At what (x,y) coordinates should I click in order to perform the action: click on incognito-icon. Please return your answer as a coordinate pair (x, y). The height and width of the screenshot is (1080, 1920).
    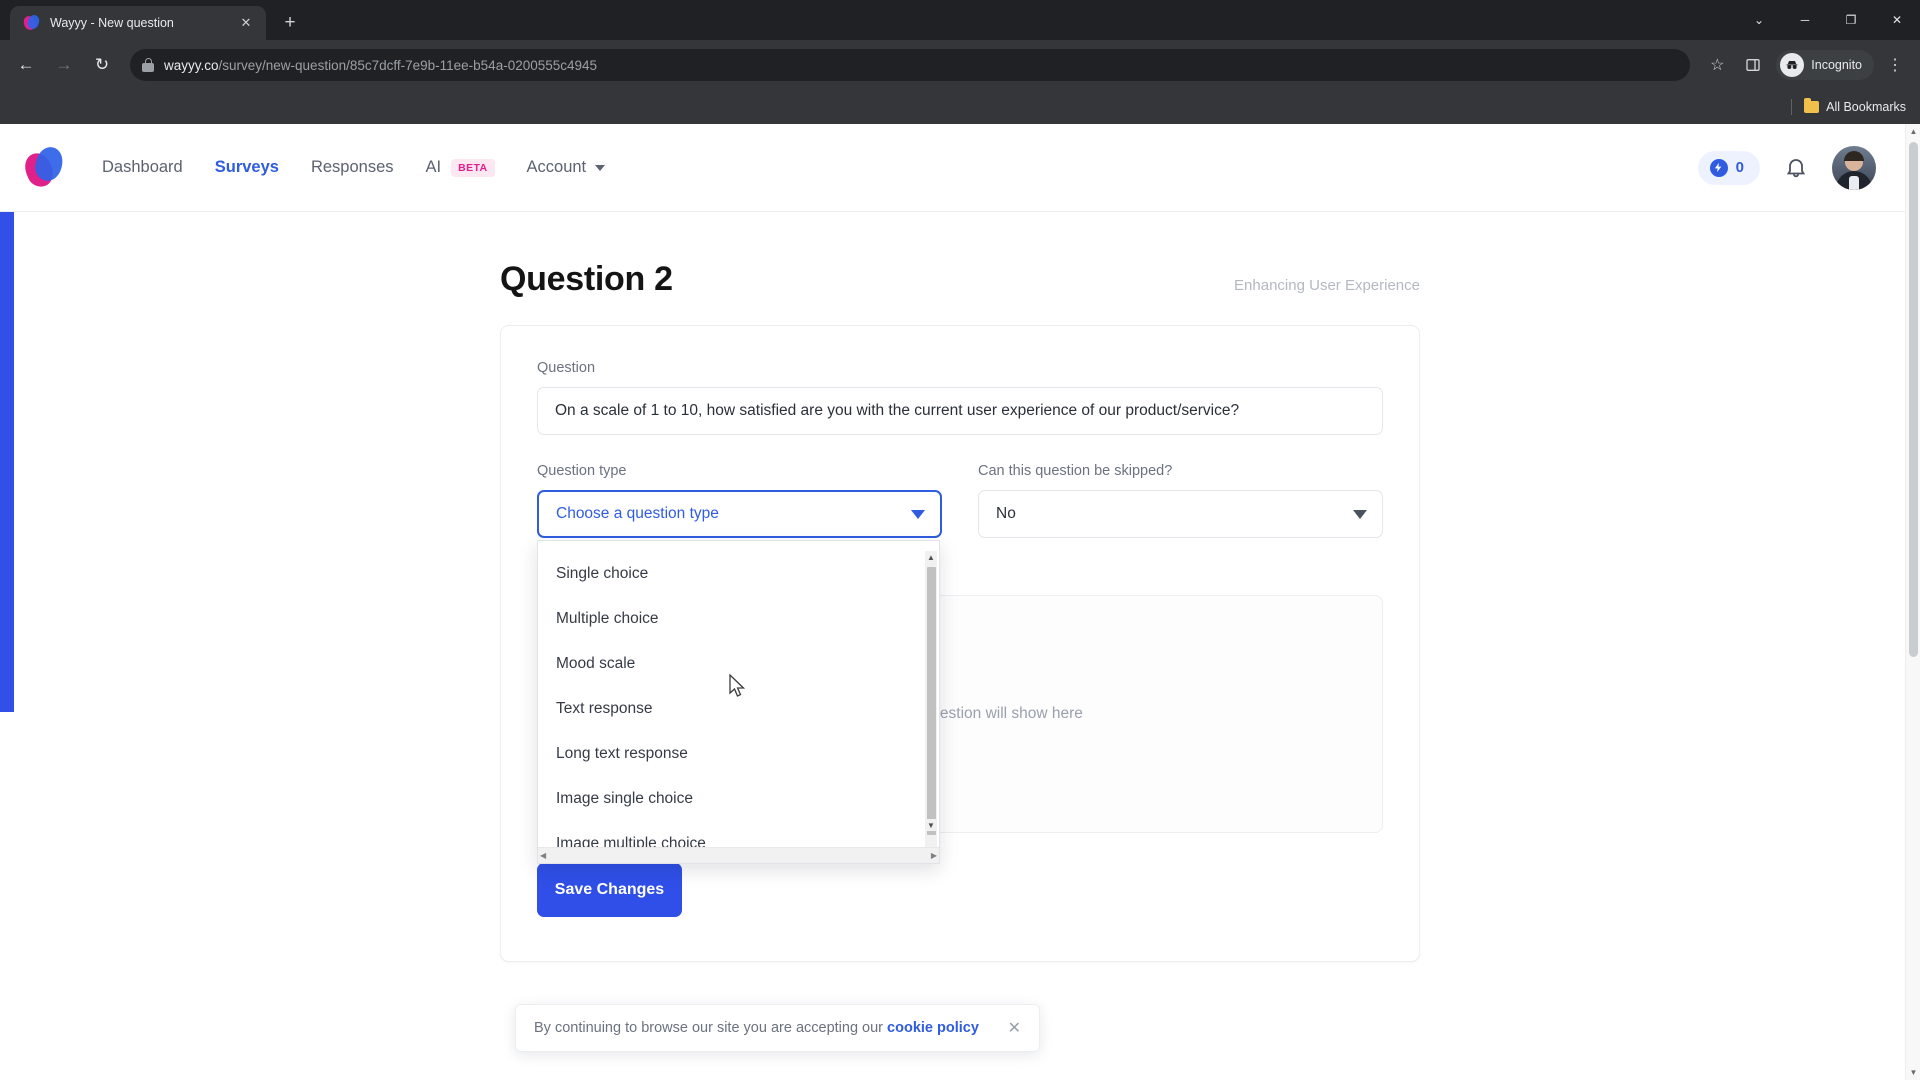
    Looking at the image, I should click on (1792, 65).